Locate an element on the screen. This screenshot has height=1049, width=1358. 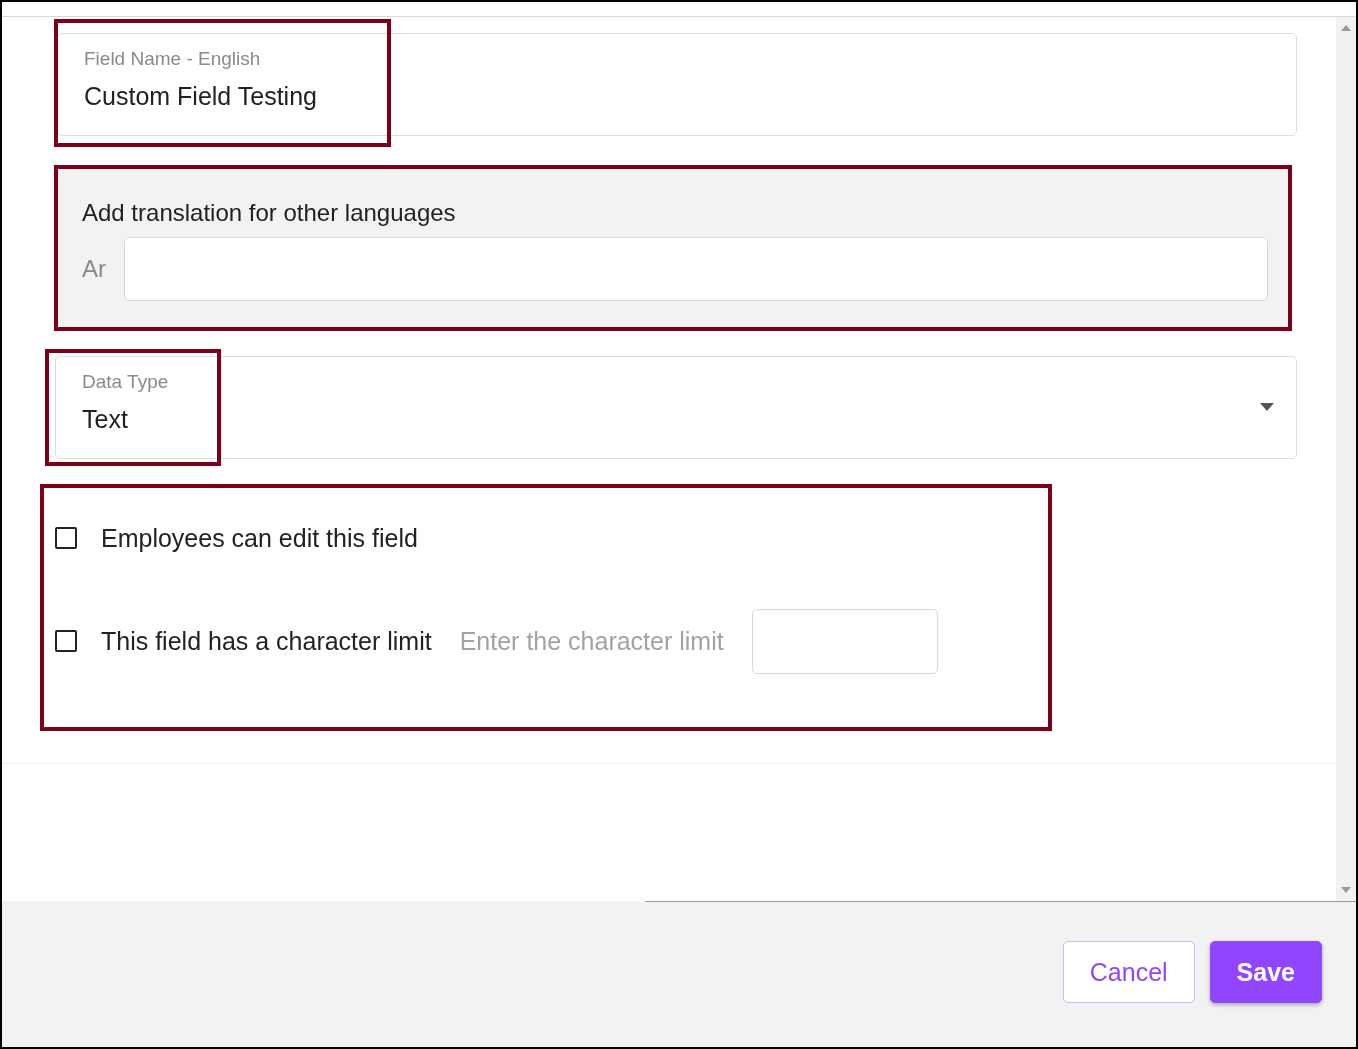
save-button: Save is located at coordinates (1265, 972).